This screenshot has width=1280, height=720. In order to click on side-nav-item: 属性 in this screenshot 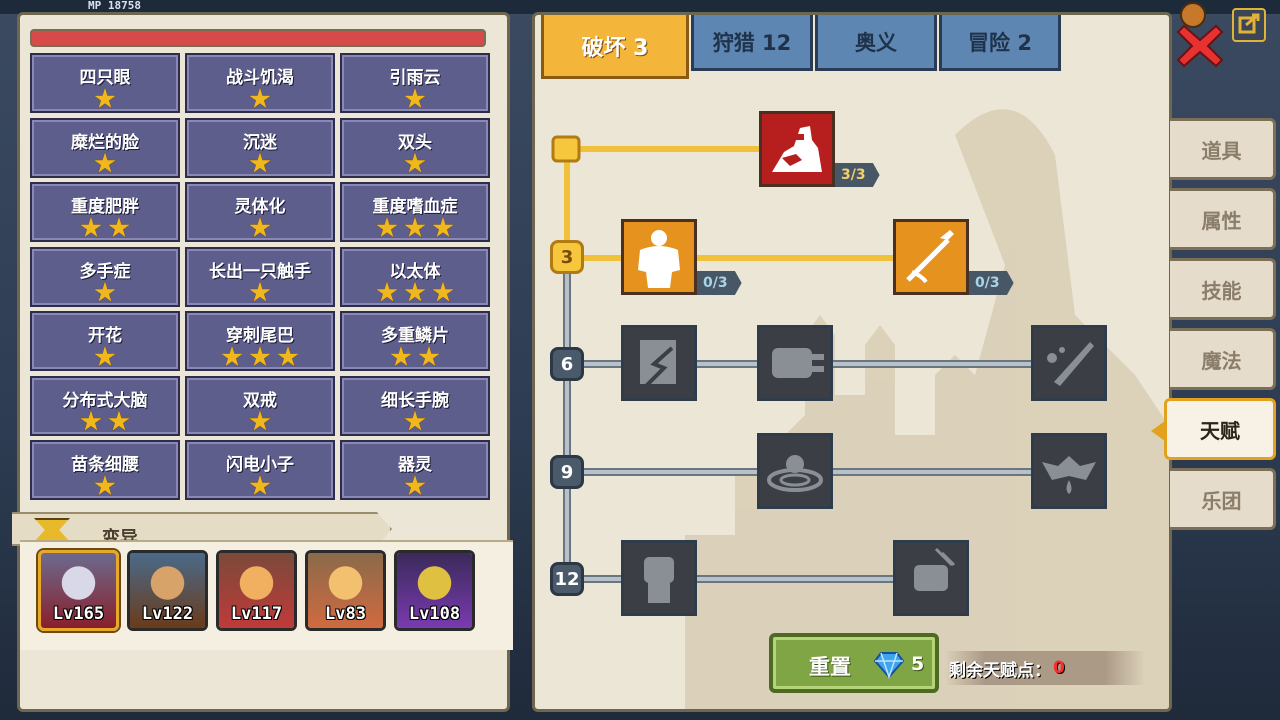, I will do `click(1223, 219)`.